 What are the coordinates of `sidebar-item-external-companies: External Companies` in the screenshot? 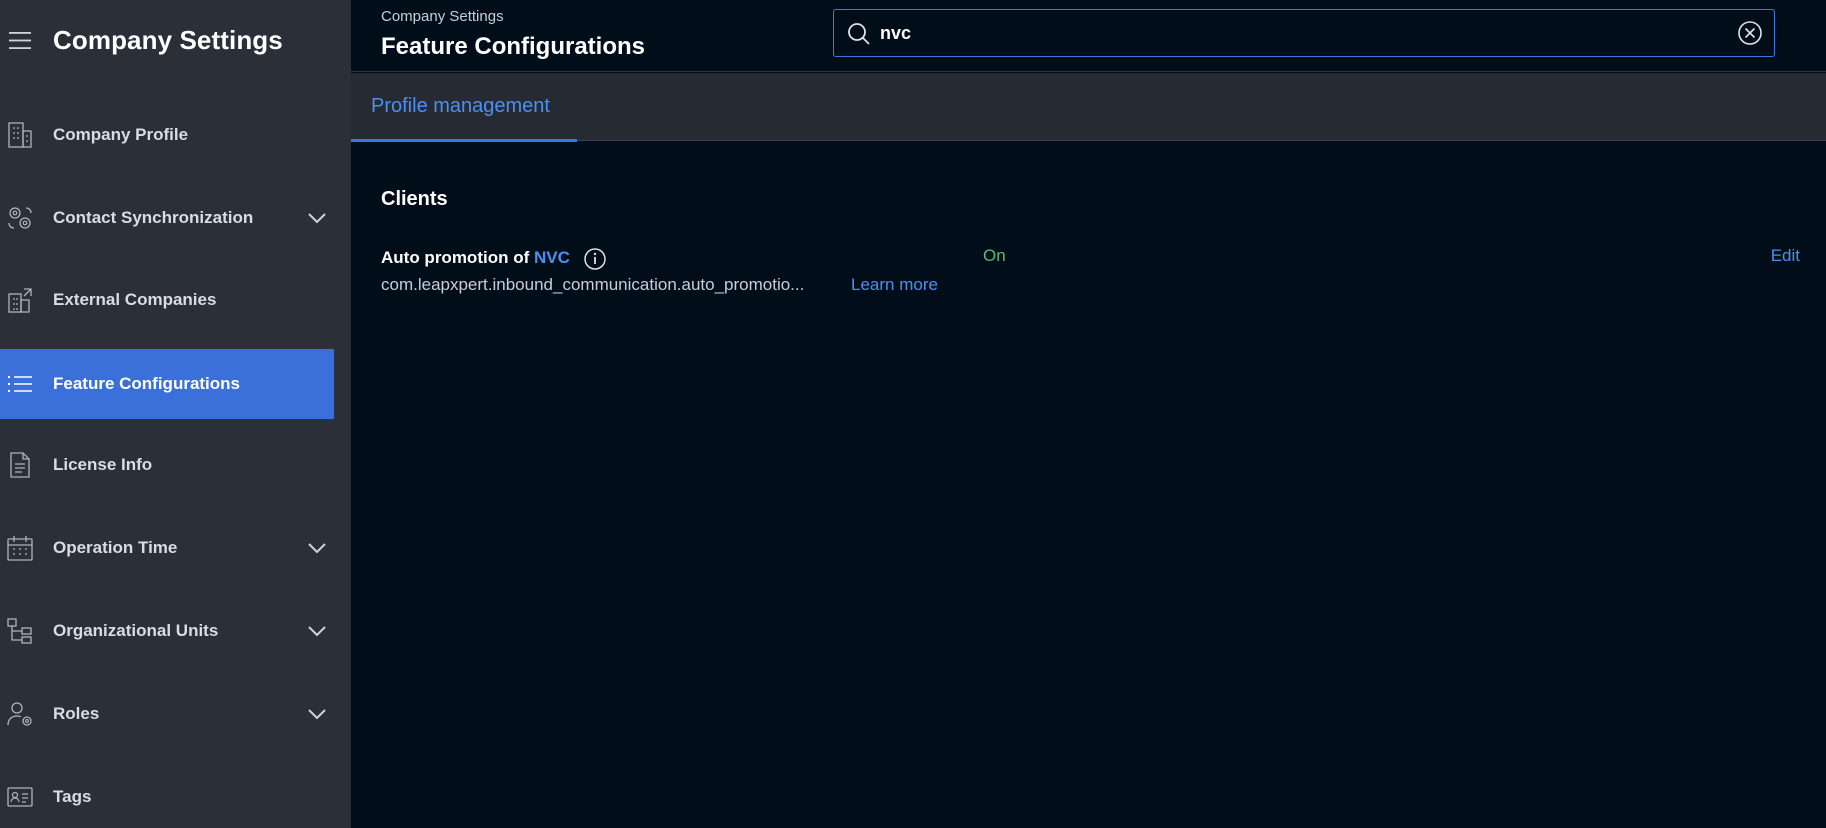 It's located at (167, 300).